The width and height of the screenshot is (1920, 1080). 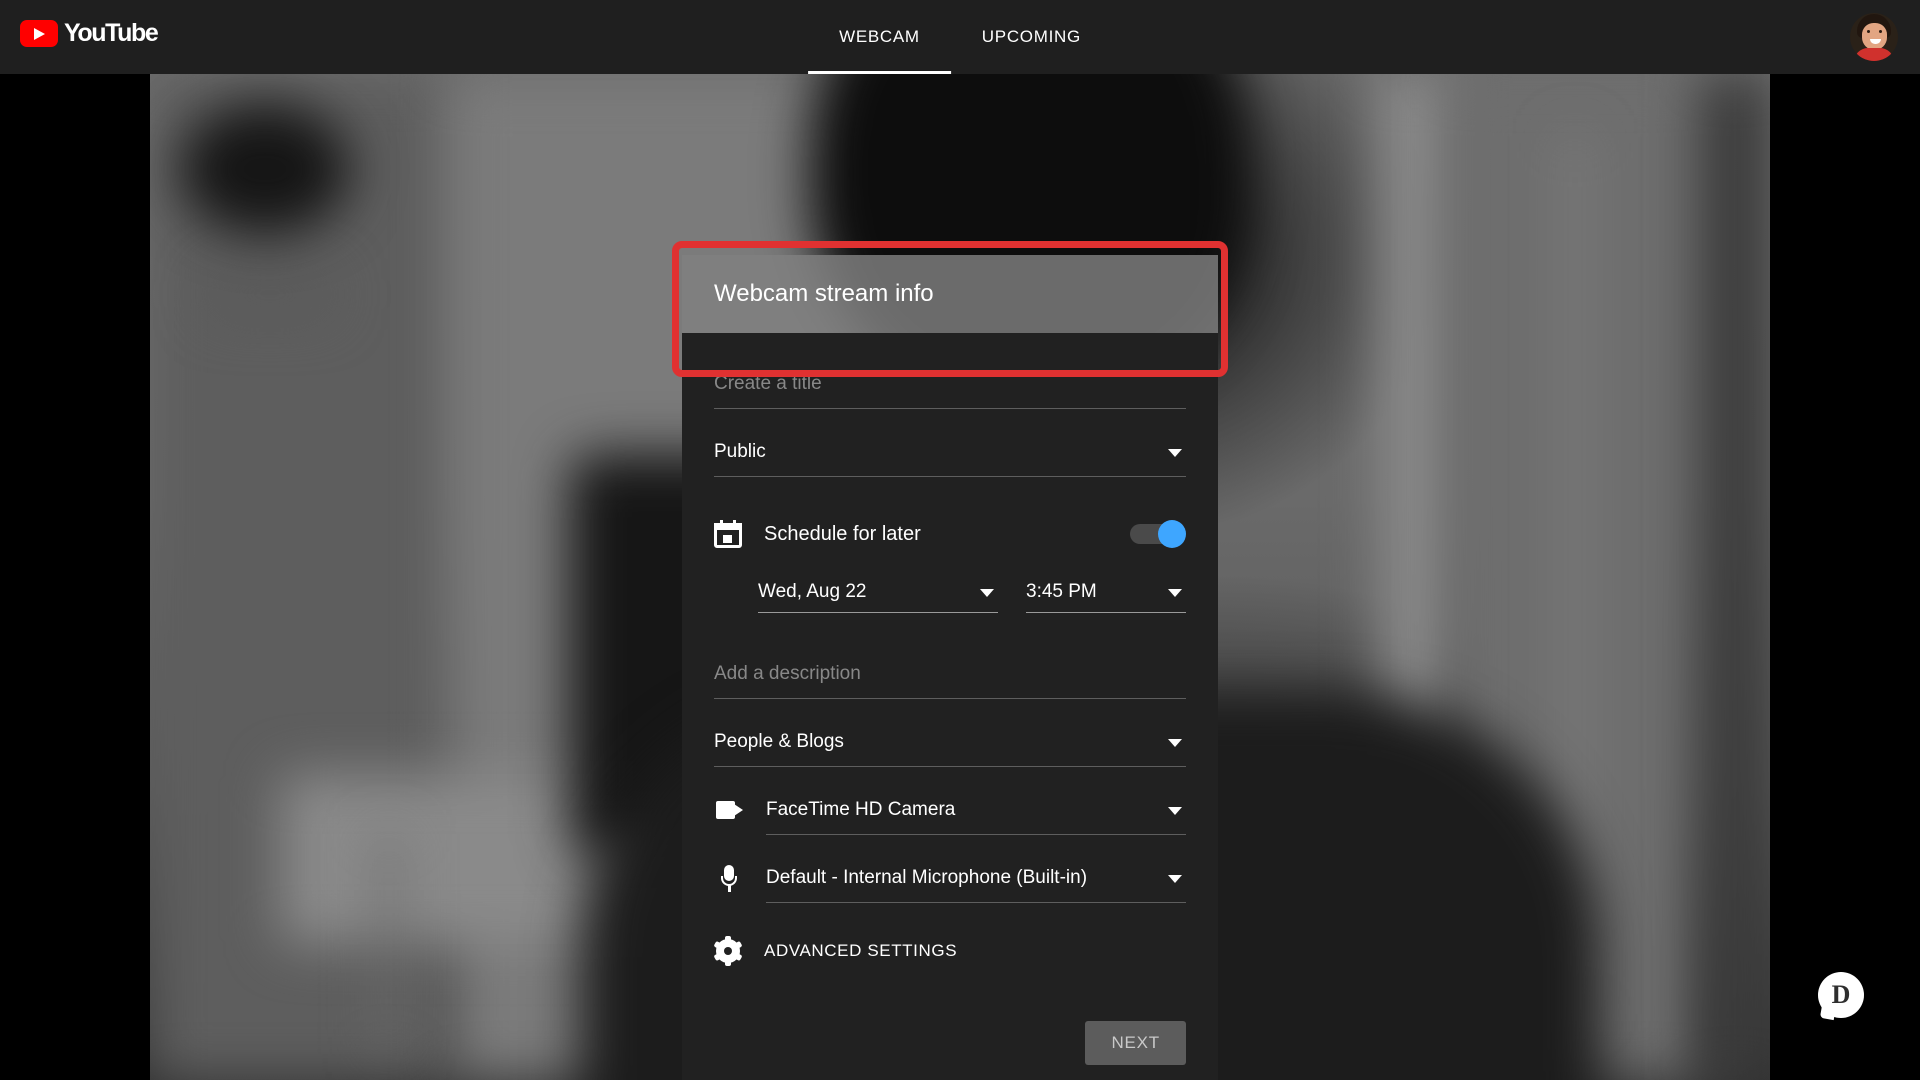 I want to click on schedule-pickers: Wed, Aug 22 3:45 PM, so click(x=950, y=592).